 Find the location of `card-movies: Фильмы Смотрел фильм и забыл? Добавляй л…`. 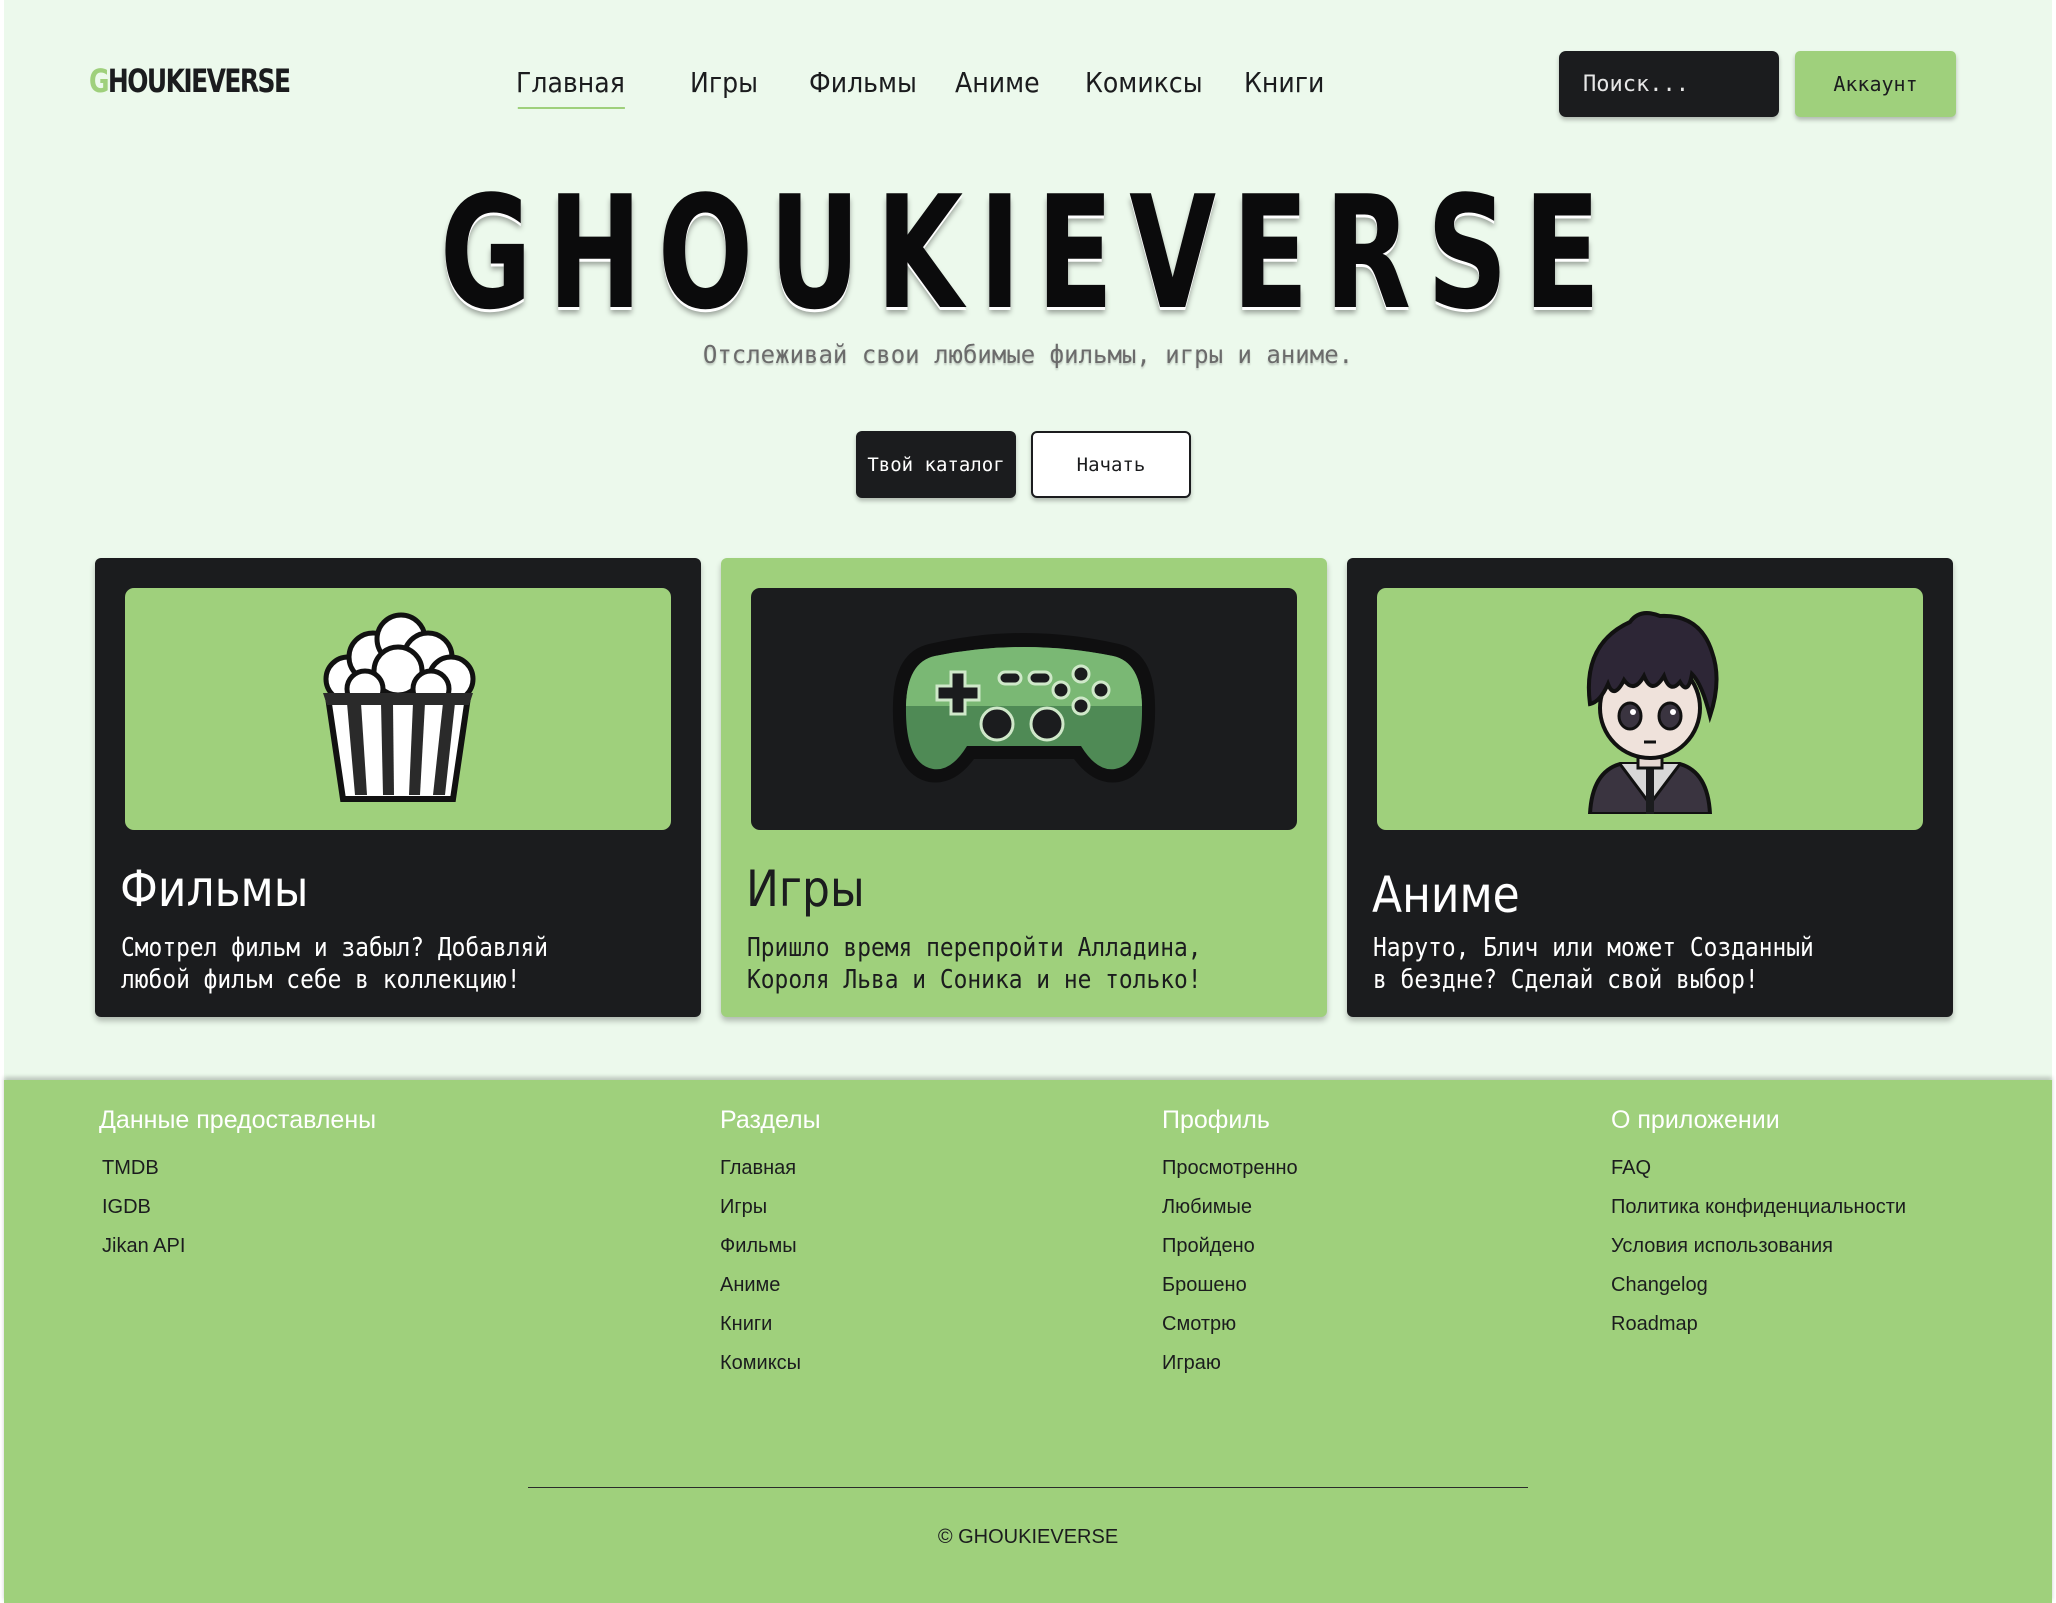

card-movies: Фильмы Смотрел фильм и забыл? Добавляй л… is located at coordinates (398, 787).